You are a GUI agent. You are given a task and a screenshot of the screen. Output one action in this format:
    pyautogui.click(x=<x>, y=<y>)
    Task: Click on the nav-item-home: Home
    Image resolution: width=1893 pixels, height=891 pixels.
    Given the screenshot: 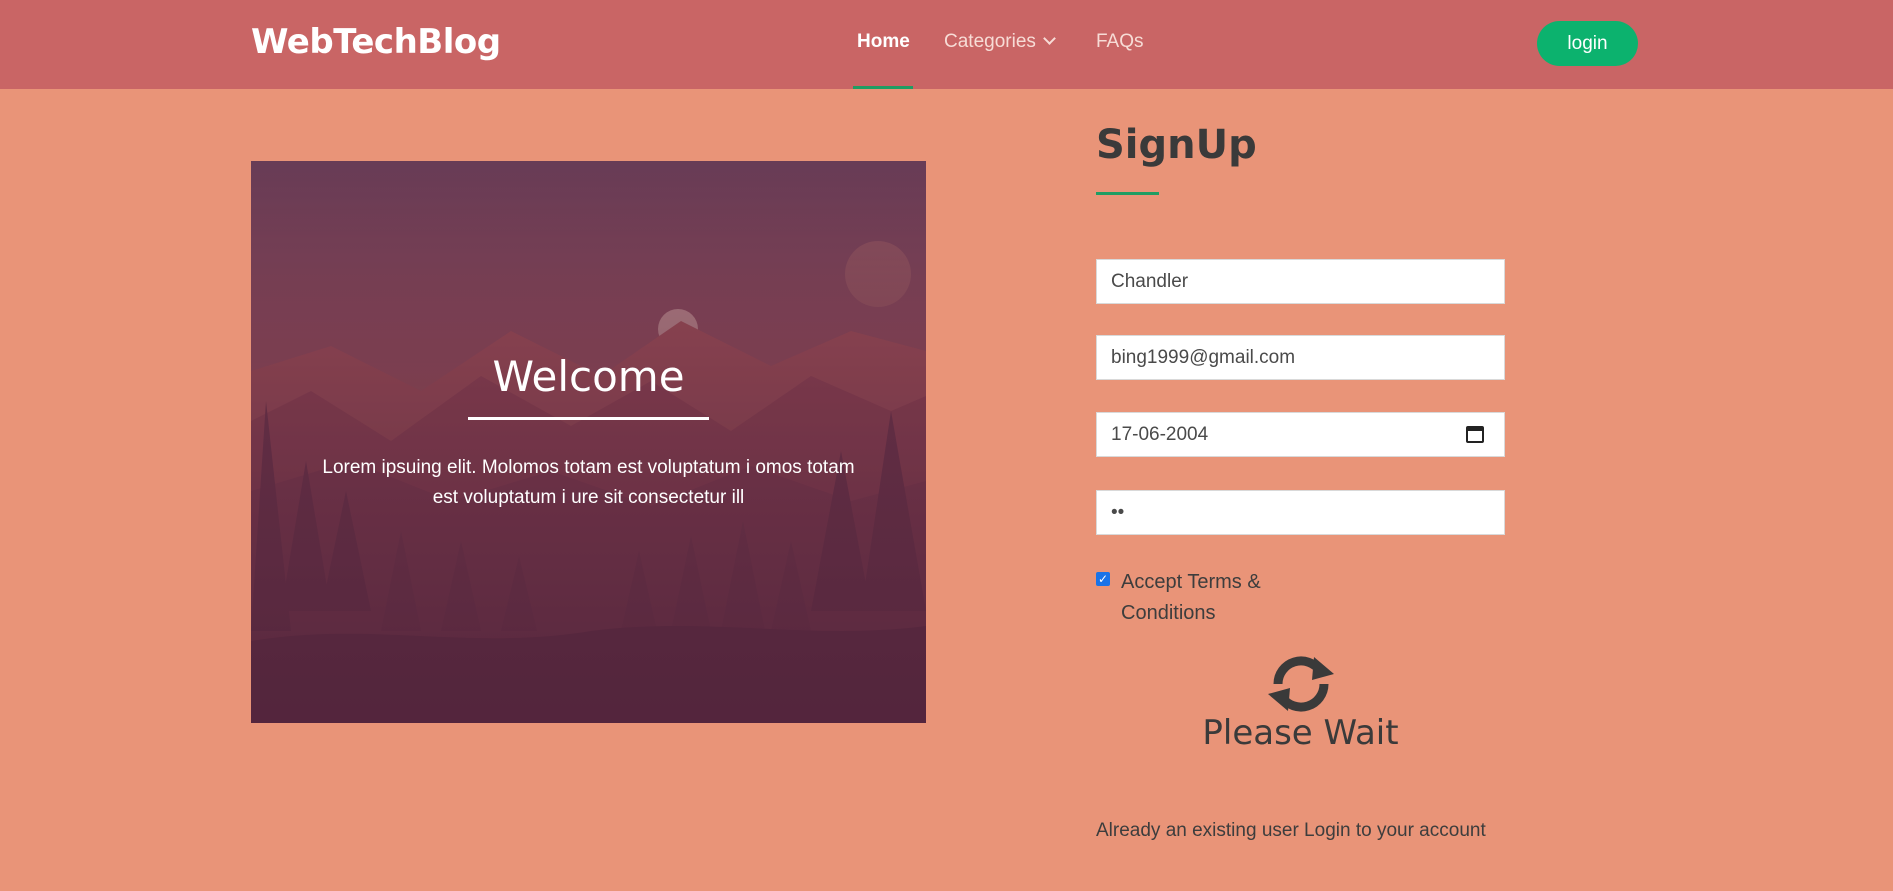 What is the action you would take?
    pyautogui.click(x=883, y=42)
    